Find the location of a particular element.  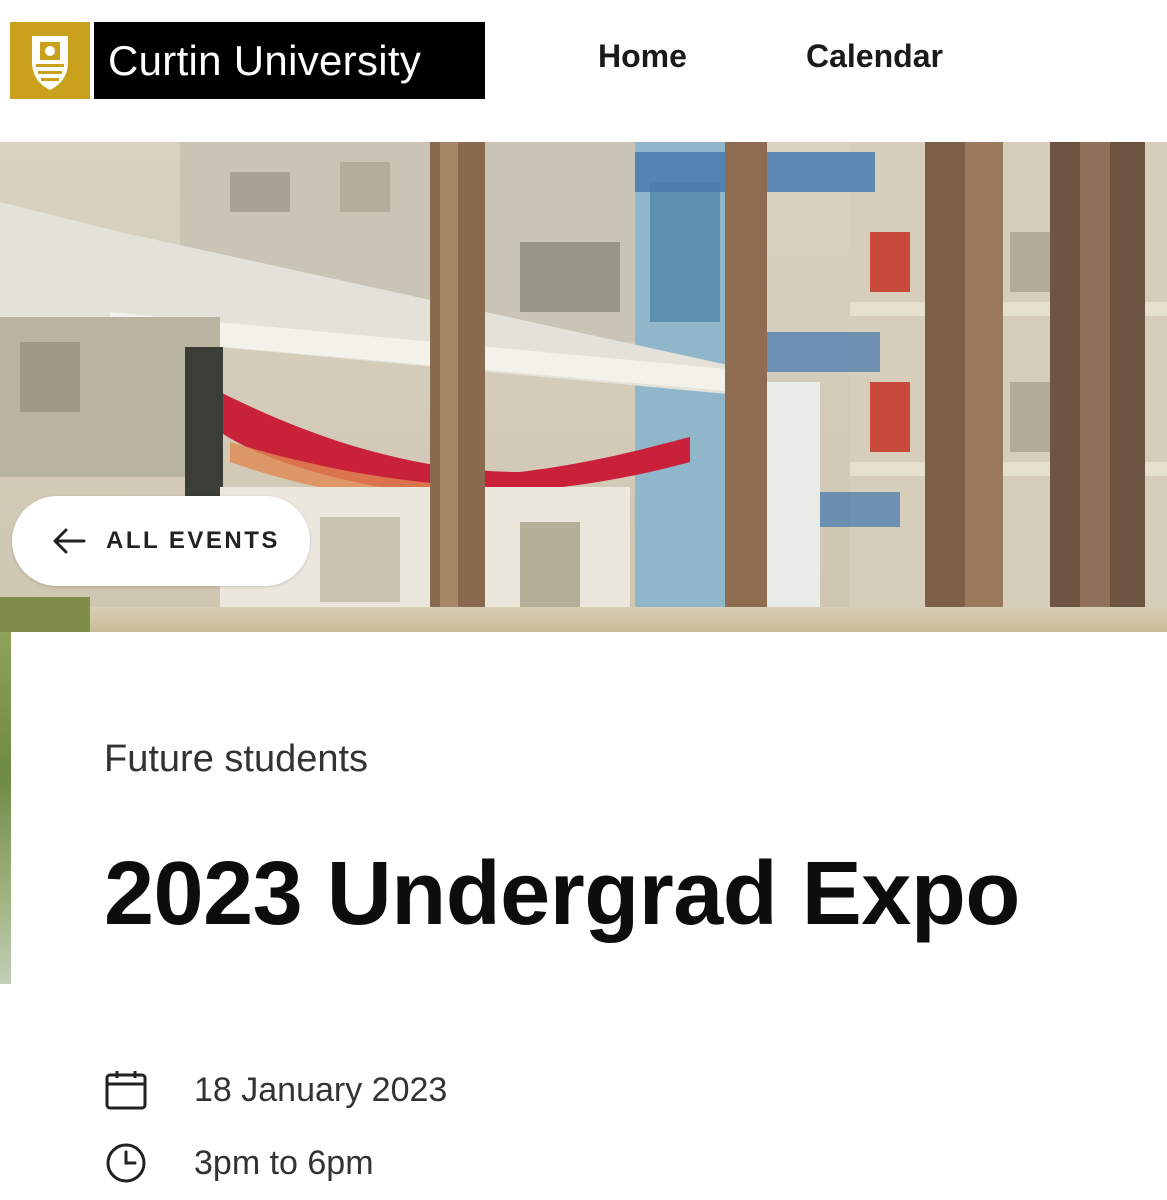

curtin-logo: Curtin University is located at coordinates (247, 60).